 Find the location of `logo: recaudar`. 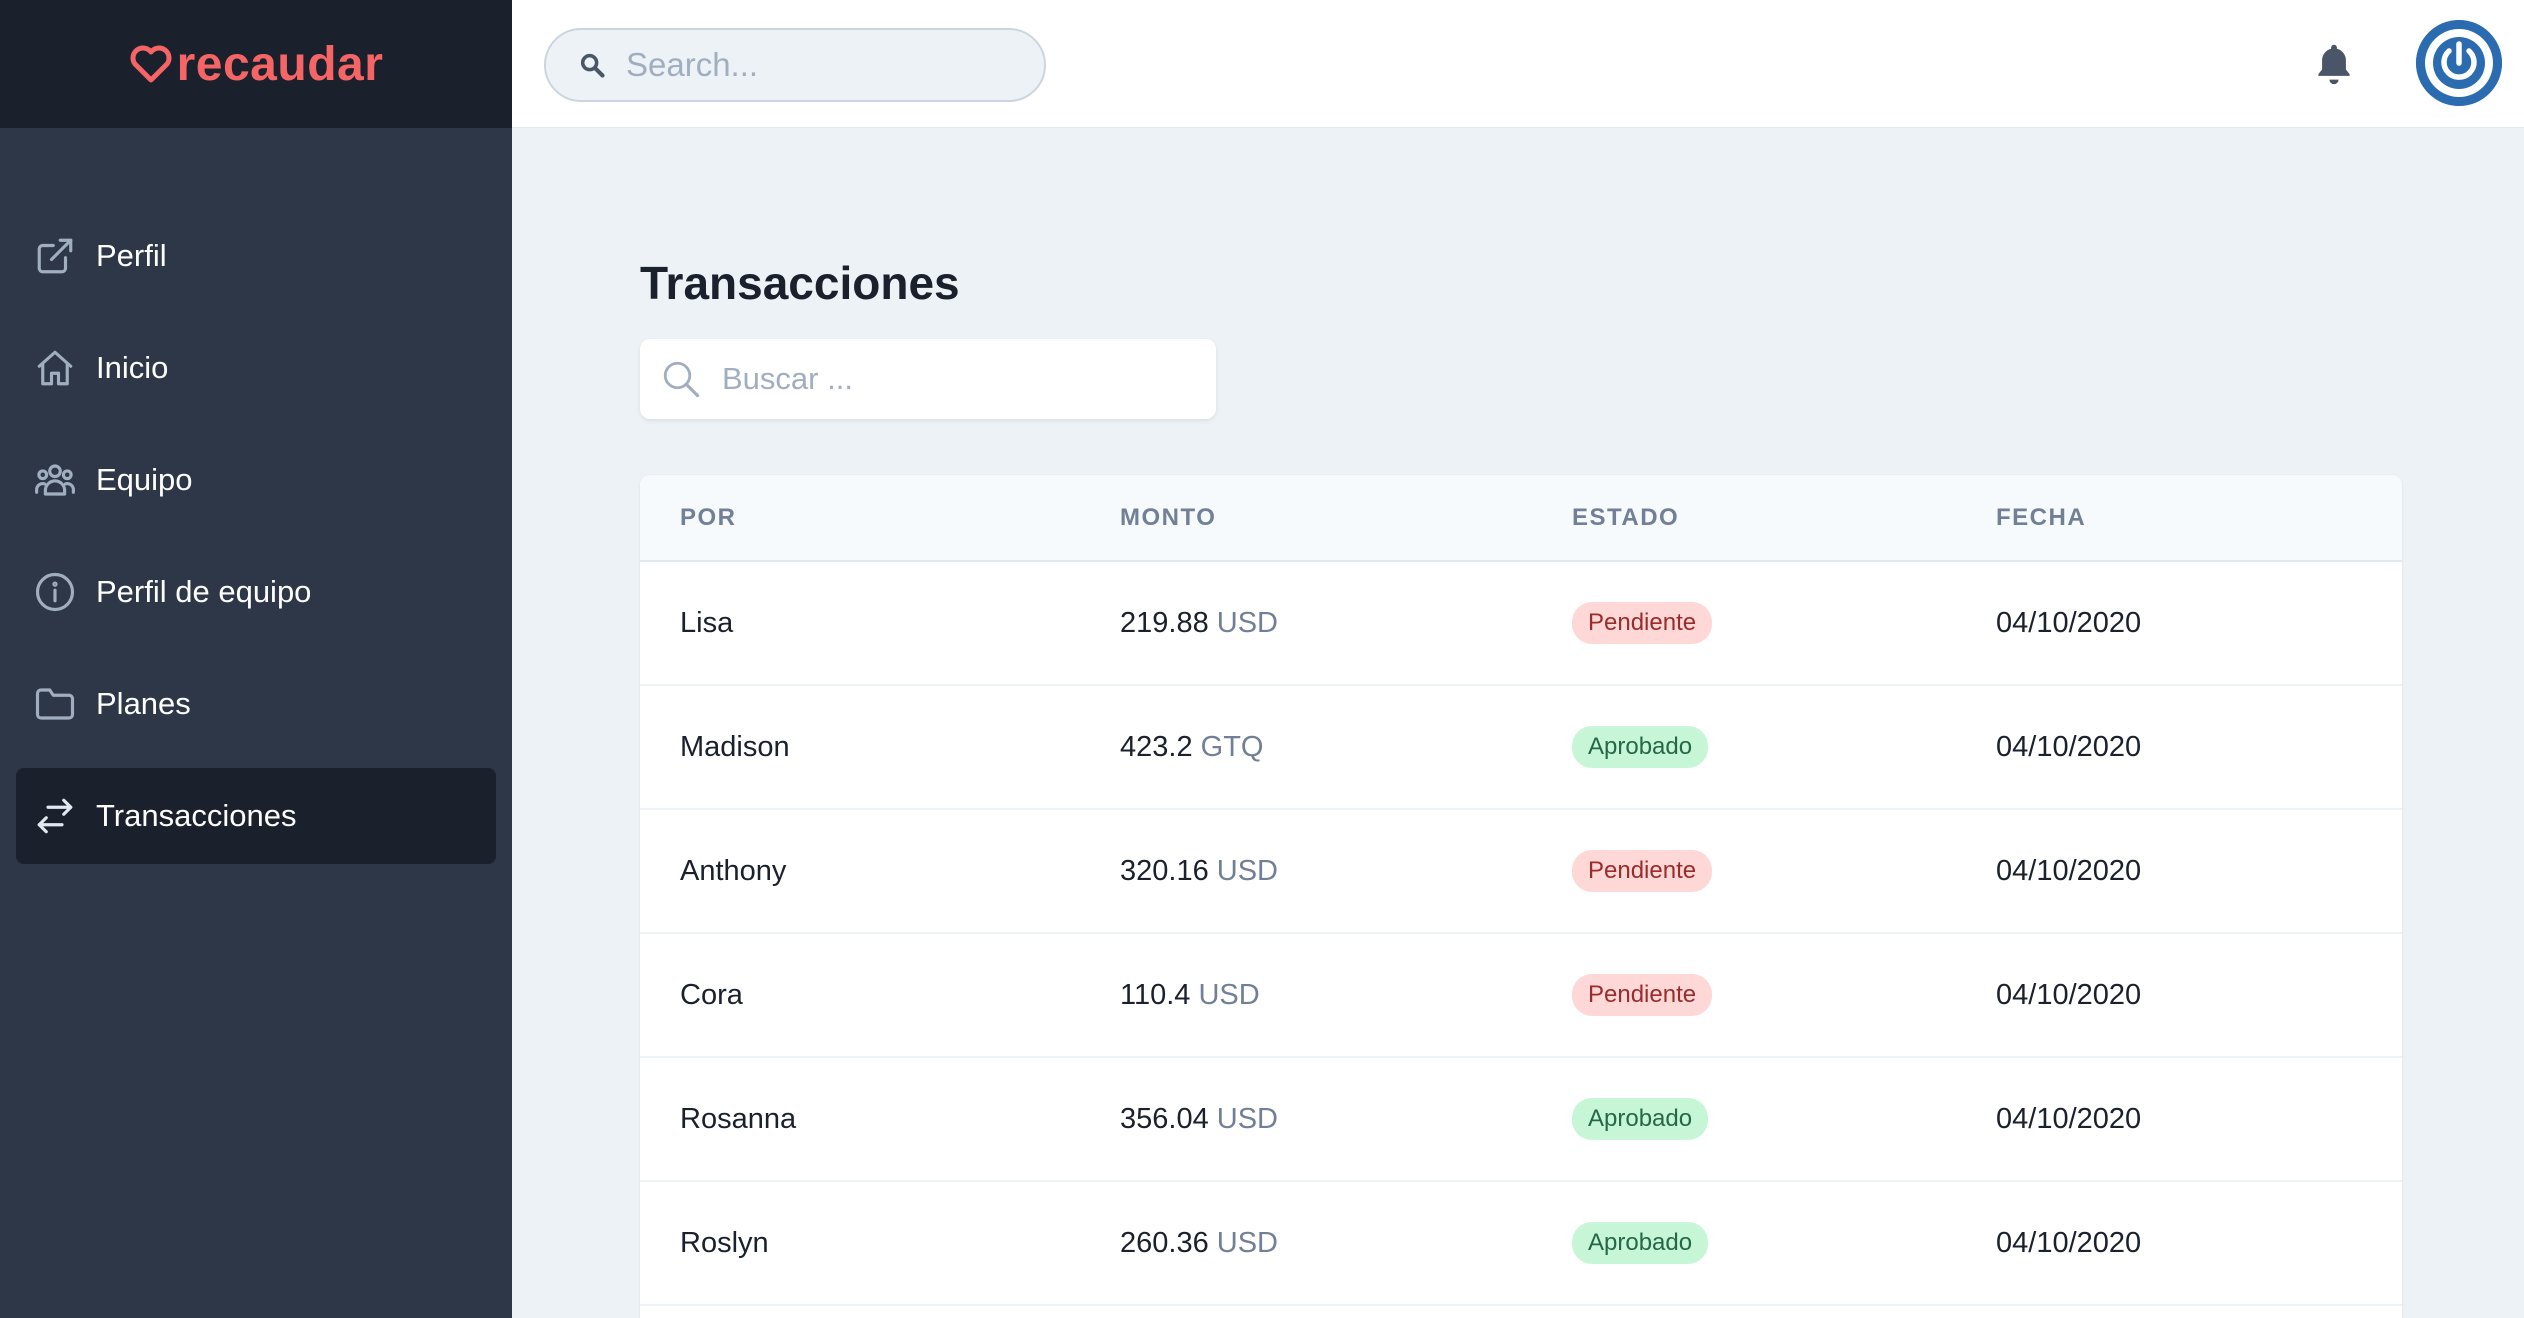

logo: recaudar is located at coordinates (256, 64).